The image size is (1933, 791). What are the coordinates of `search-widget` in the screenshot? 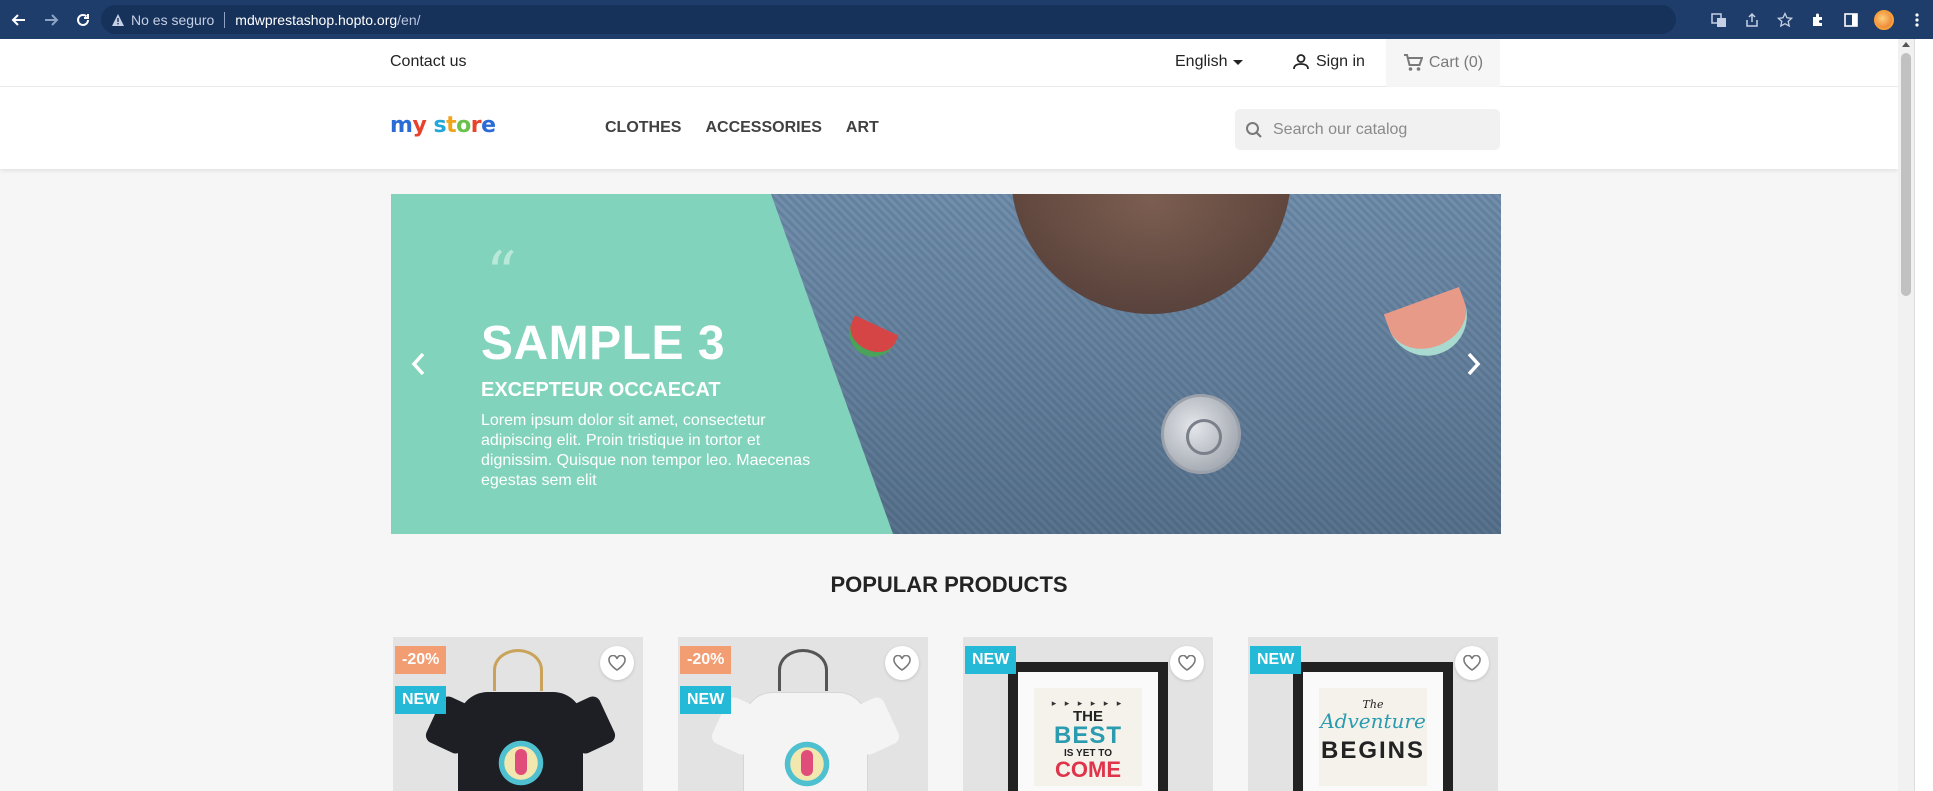 It's located at (1367, 129).